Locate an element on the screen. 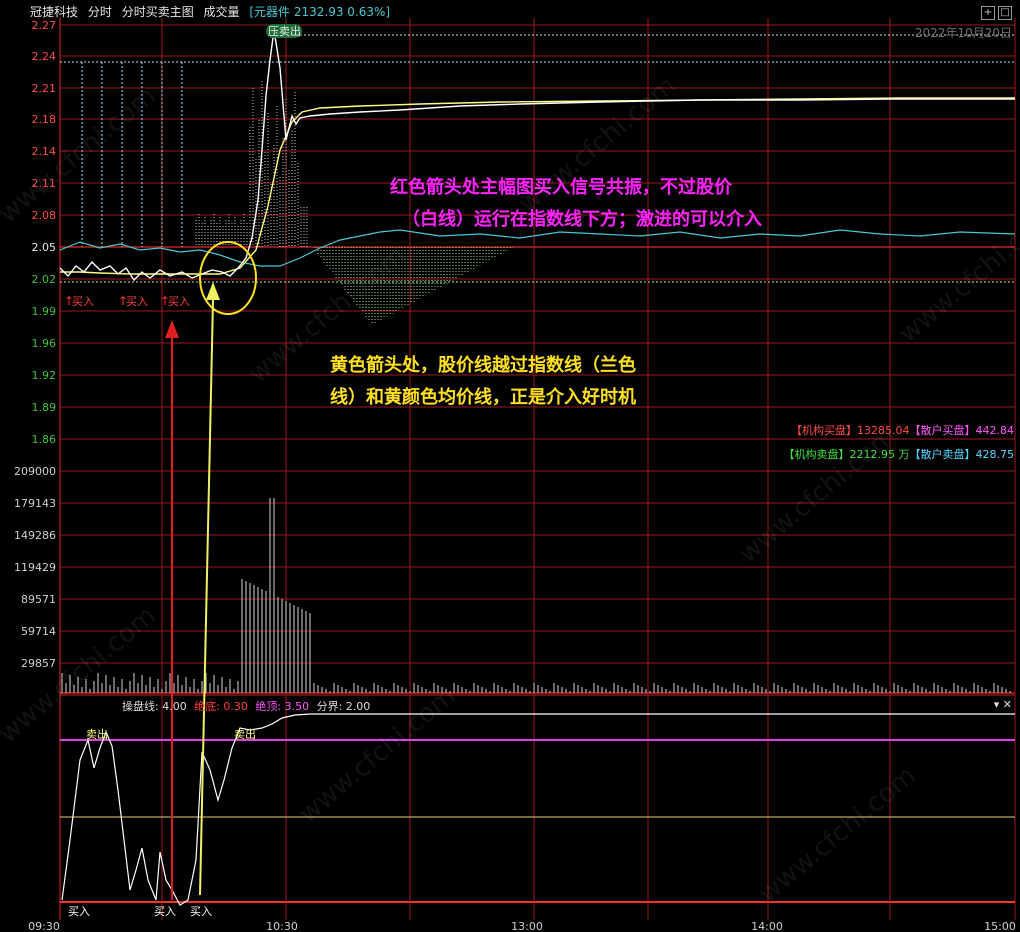 Image resolution: width=1020 pixels, height=932 pixels. price-tick-label: 2.24 is located at coordinates (44, 56).